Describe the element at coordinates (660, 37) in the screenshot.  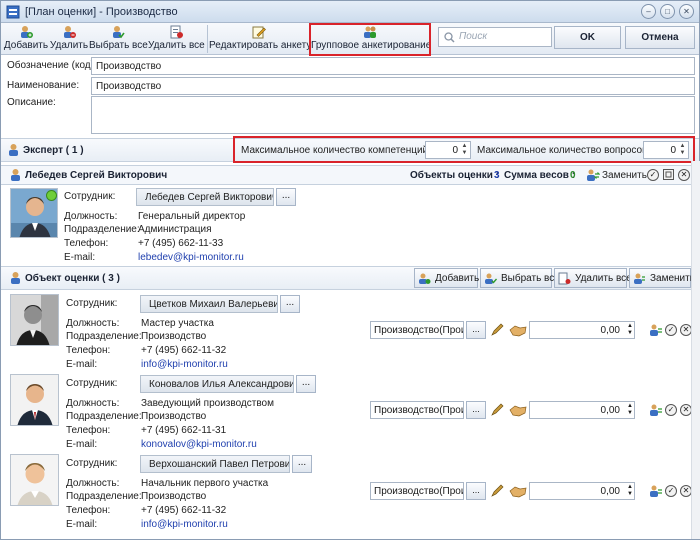
I see `cancel-button: Отмена` at that location.